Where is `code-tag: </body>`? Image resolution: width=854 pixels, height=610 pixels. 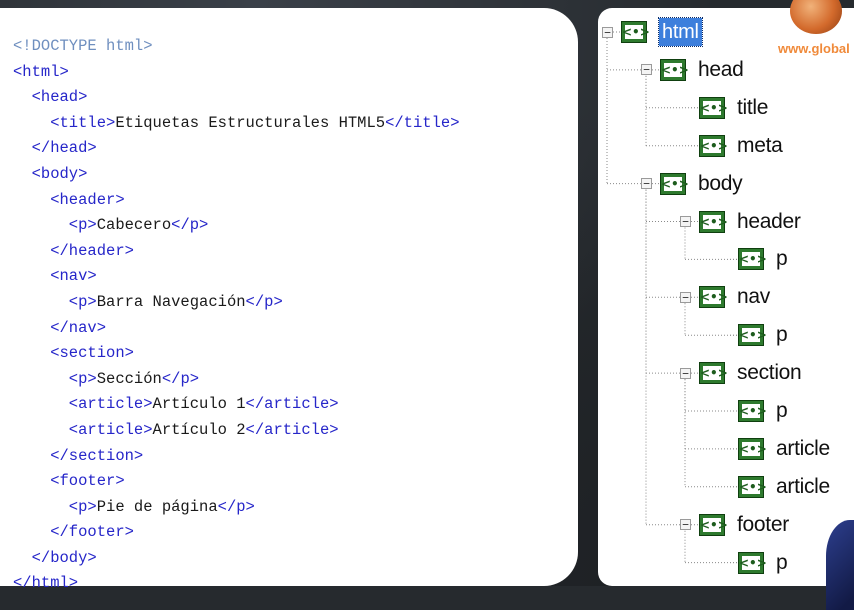
code-tag: </body> is located at coordinates (55, 557).